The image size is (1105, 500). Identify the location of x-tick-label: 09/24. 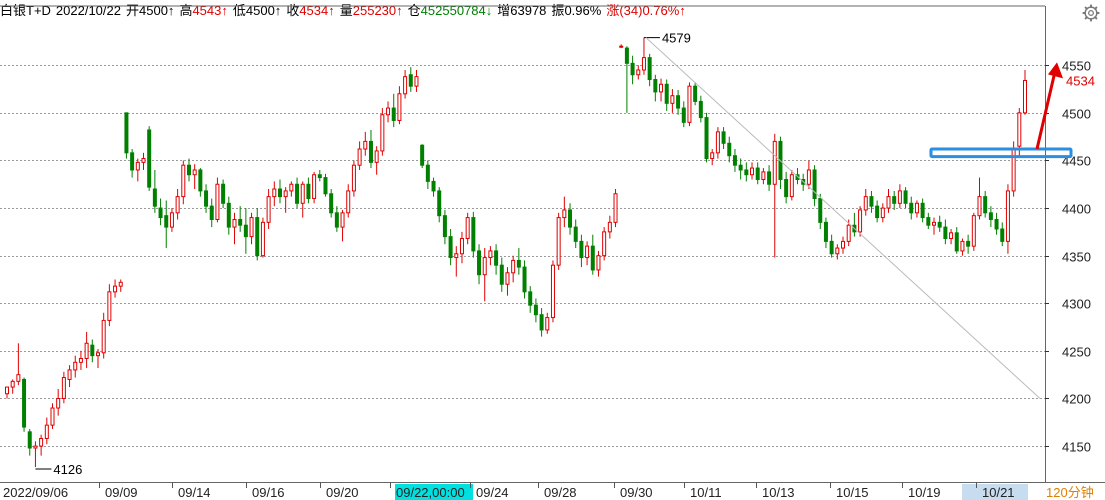
(492, 492).